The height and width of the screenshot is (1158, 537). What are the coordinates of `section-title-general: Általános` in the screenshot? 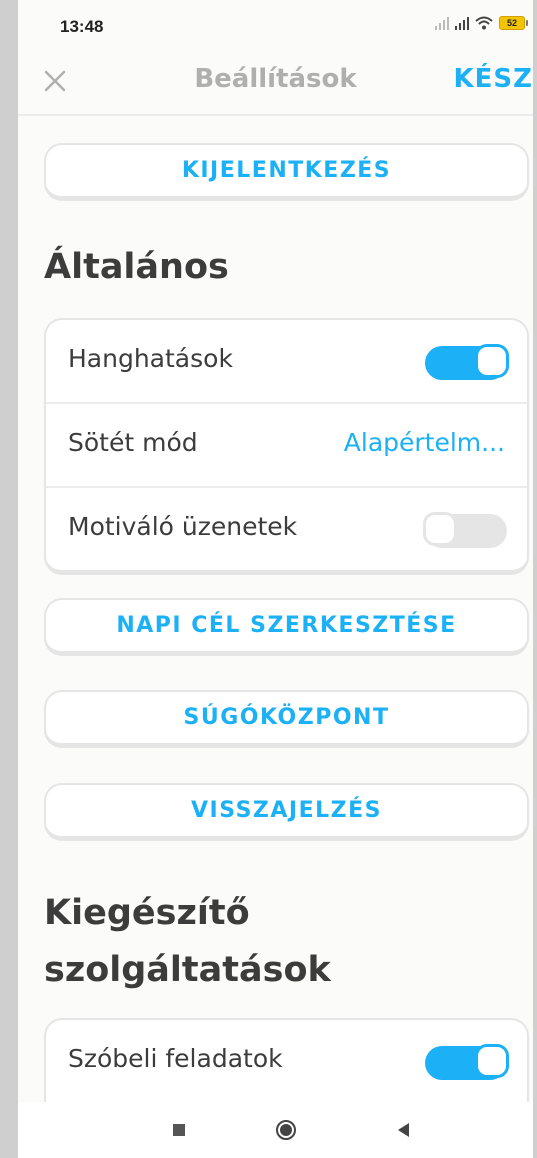 It's located at (136, 267).